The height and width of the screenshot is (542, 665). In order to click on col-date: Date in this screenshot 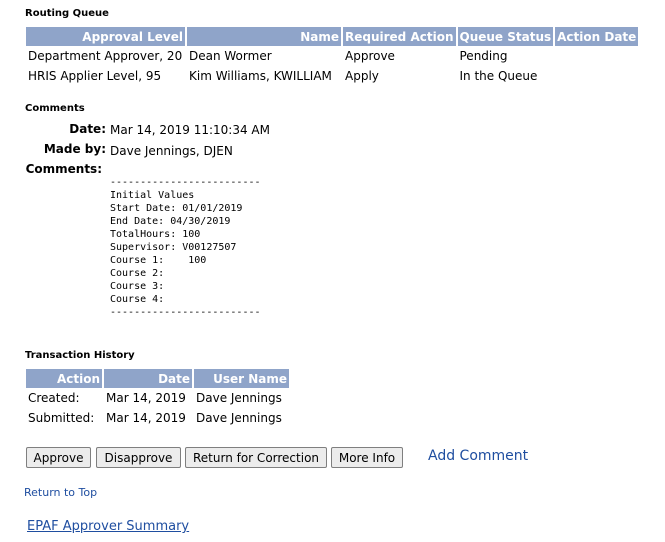, I will do `click(148, 378)`.